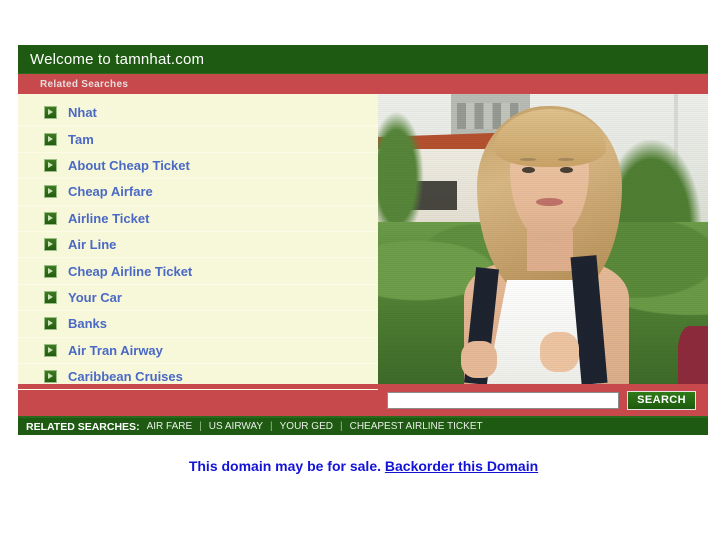 The image size is (727, 545). Describe the element at coordinates (284, 466) in the screenshot. I see `for-sale-text: This domain may be for sale.` at that location.